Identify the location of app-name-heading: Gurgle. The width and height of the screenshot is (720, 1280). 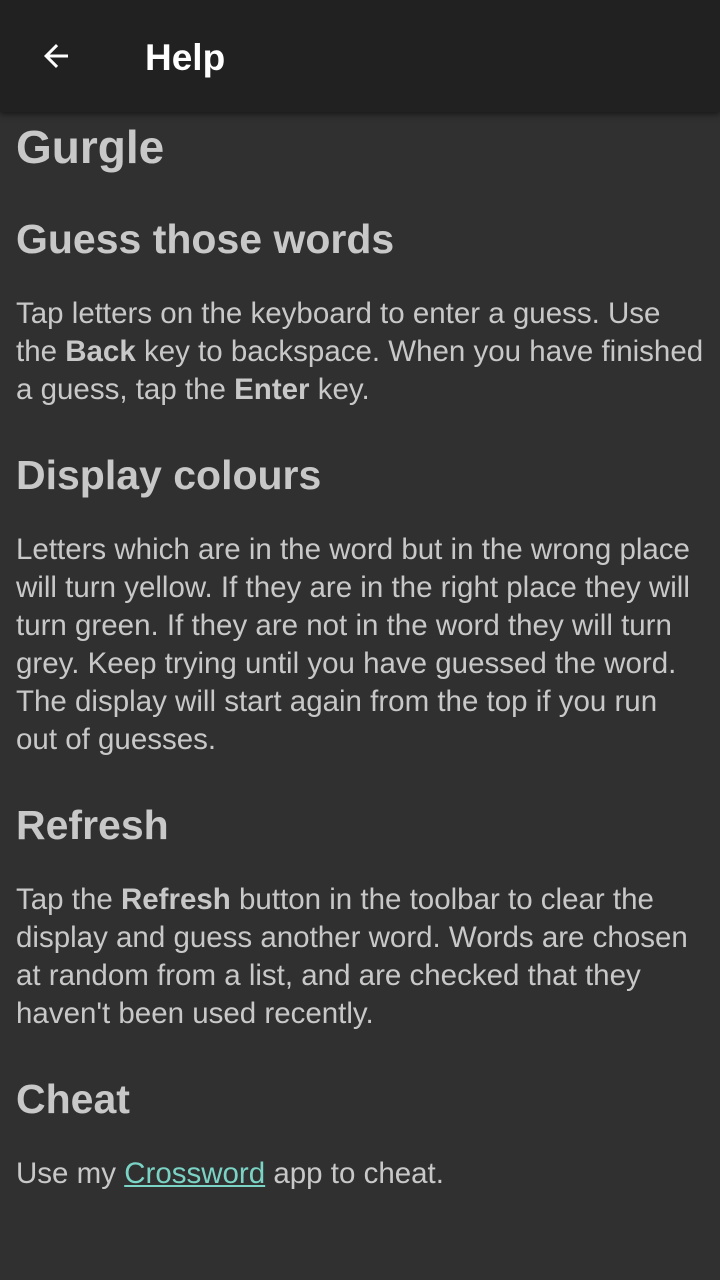
(90, 147).